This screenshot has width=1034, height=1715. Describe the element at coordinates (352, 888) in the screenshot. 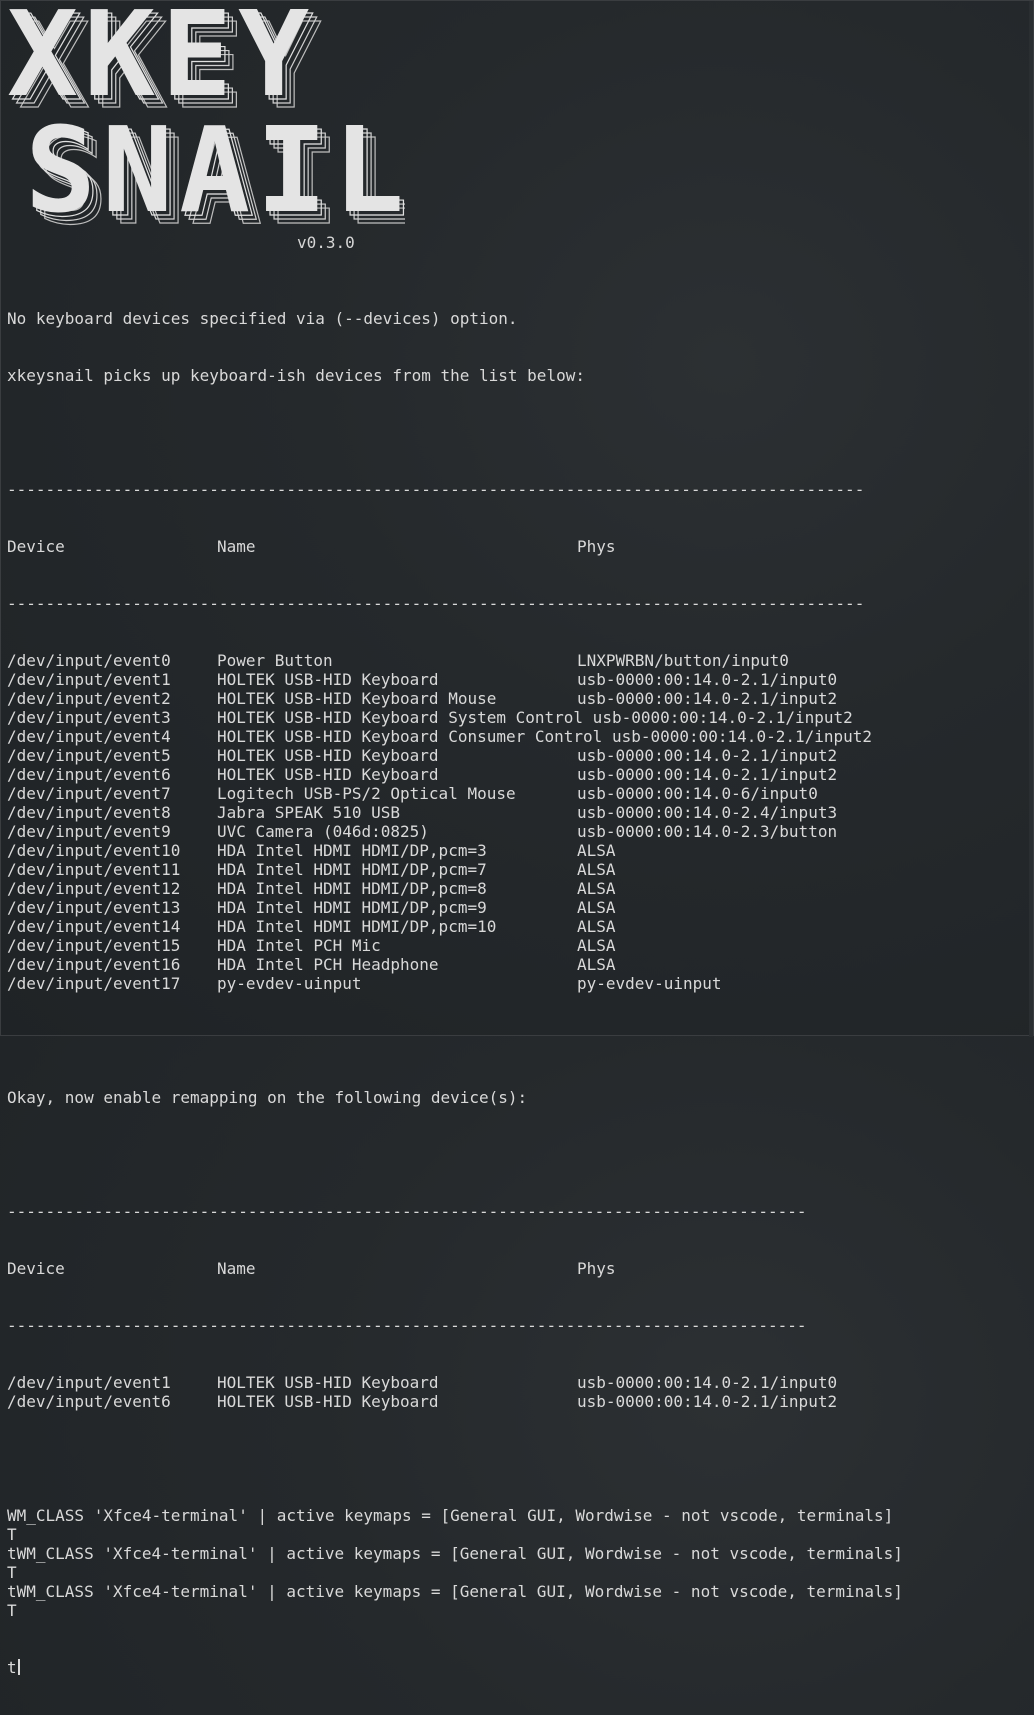

I see `device-name: HDA Intel HDMI HDMI/DP,pcm=8` at that location.